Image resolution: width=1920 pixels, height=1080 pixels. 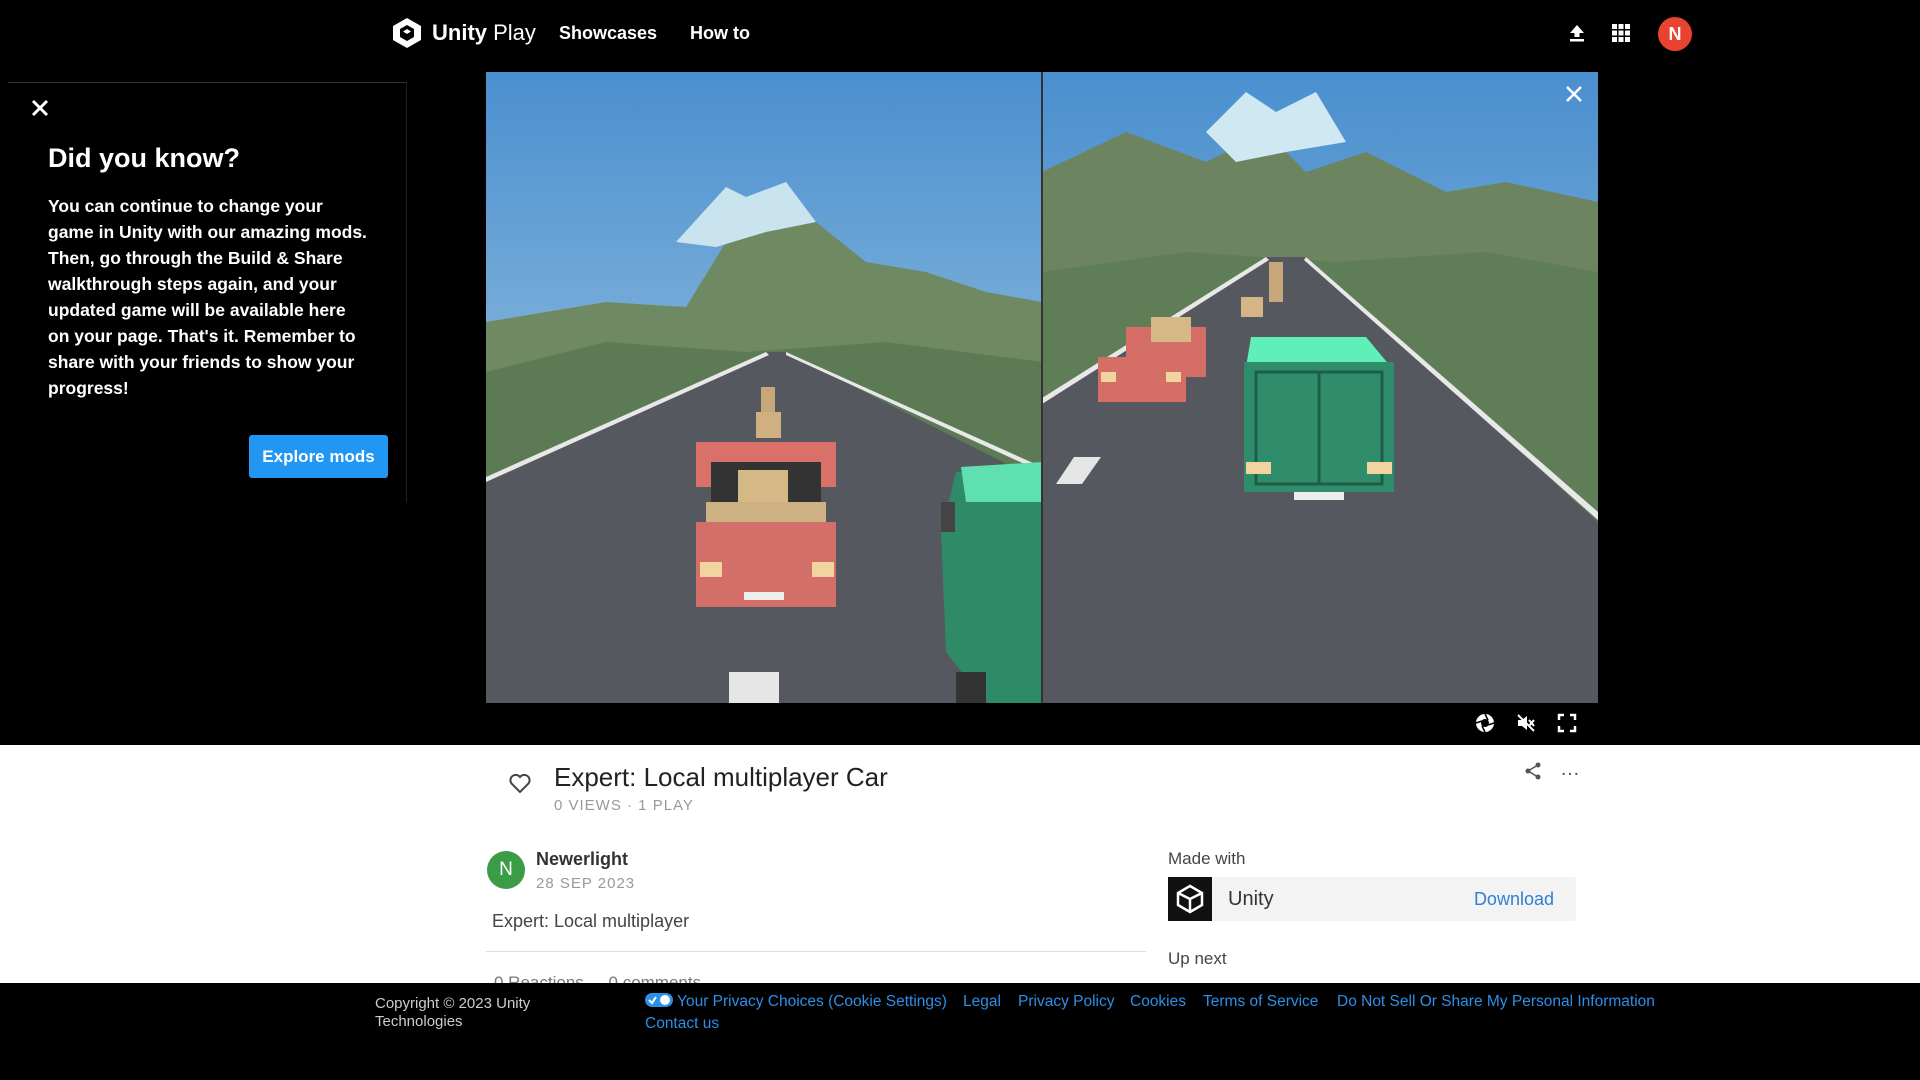 What do you see at coordinates (720, 33) in the screenshot?
I see `nav-how-to: How to` at bounding box center [720, 33].